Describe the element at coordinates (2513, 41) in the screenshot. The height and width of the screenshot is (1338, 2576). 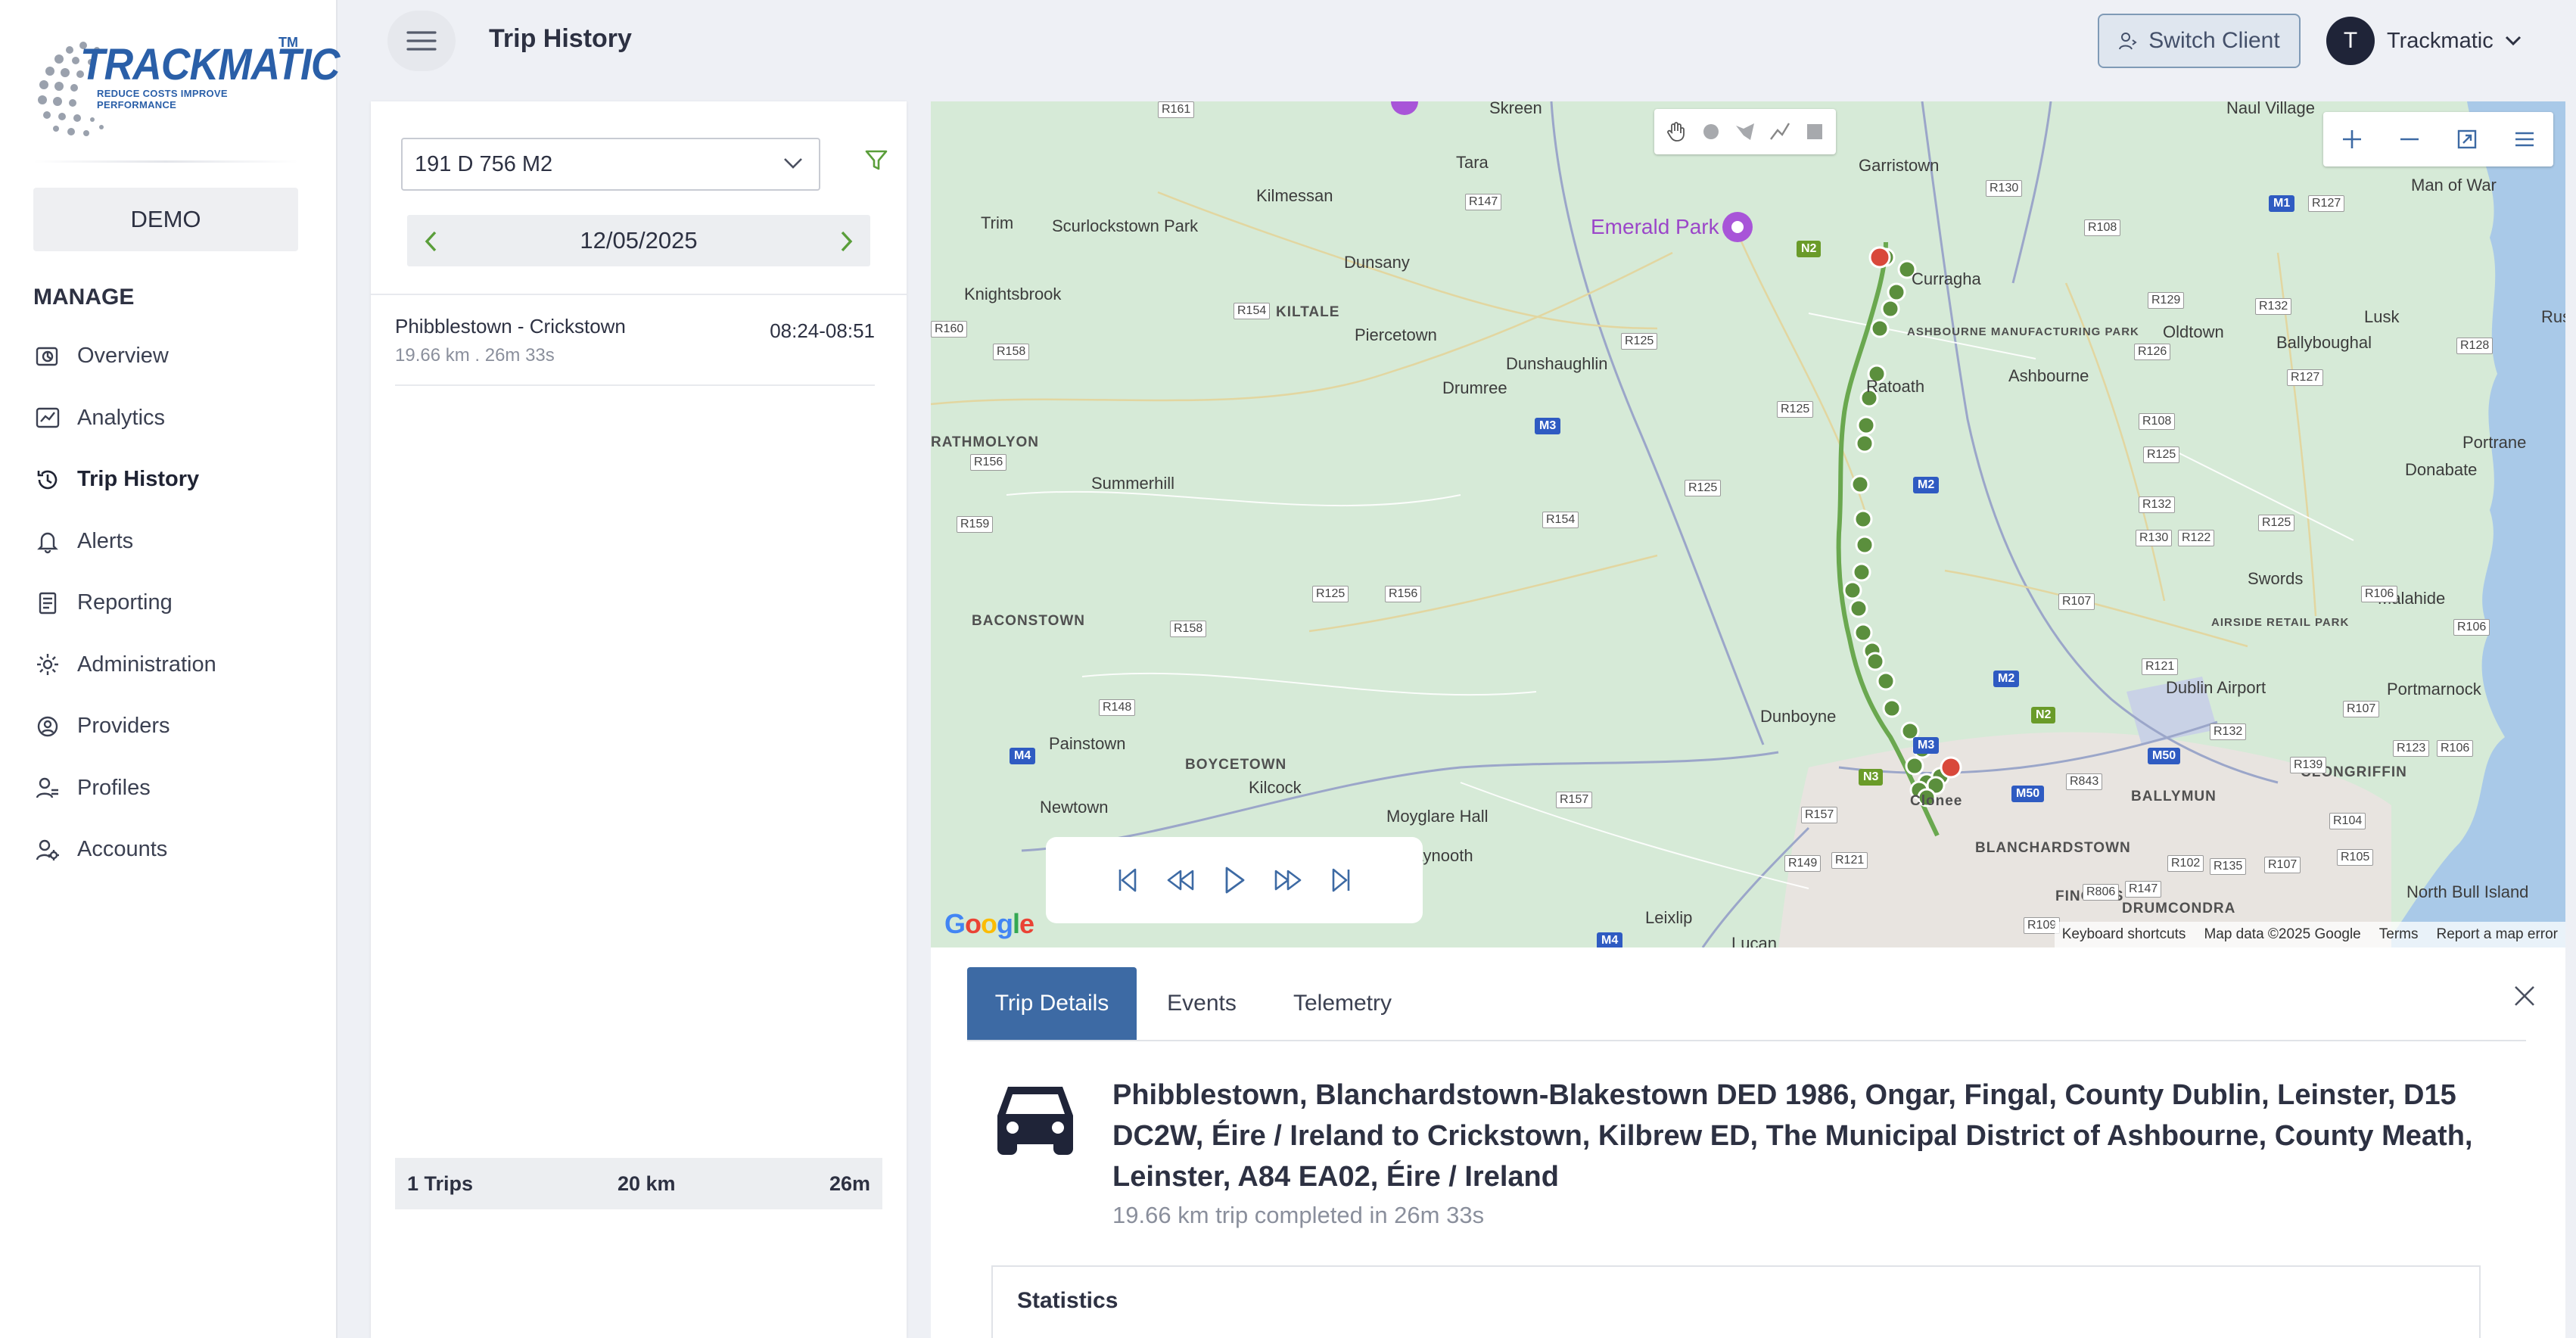
I see `chevron-down-icon` at that location.